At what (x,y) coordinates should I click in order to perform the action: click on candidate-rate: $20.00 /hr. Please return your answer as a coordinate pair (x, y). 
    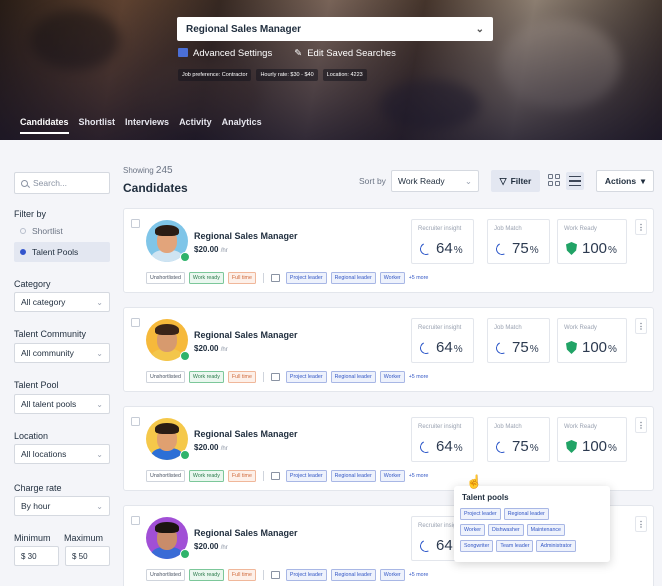
    Looking at the image, I should click on (211, 348).